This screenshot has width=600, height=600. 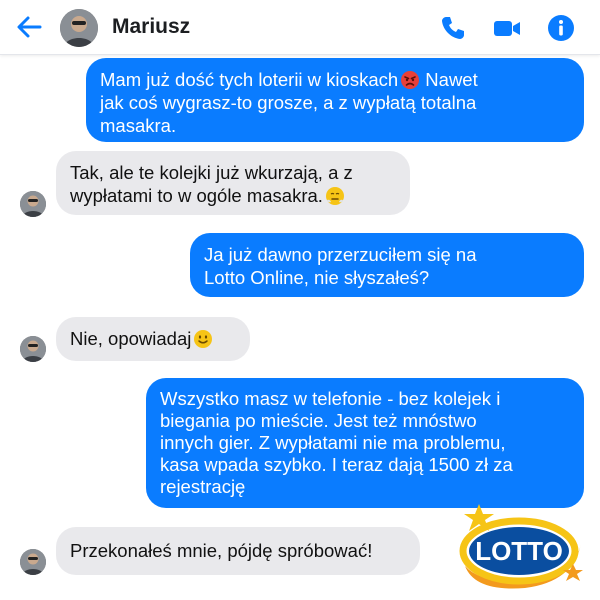 What do you see at coordinates (29, 27) in the screenshot?
I see `arrow-left-icon` at bounding box center [29, 27].